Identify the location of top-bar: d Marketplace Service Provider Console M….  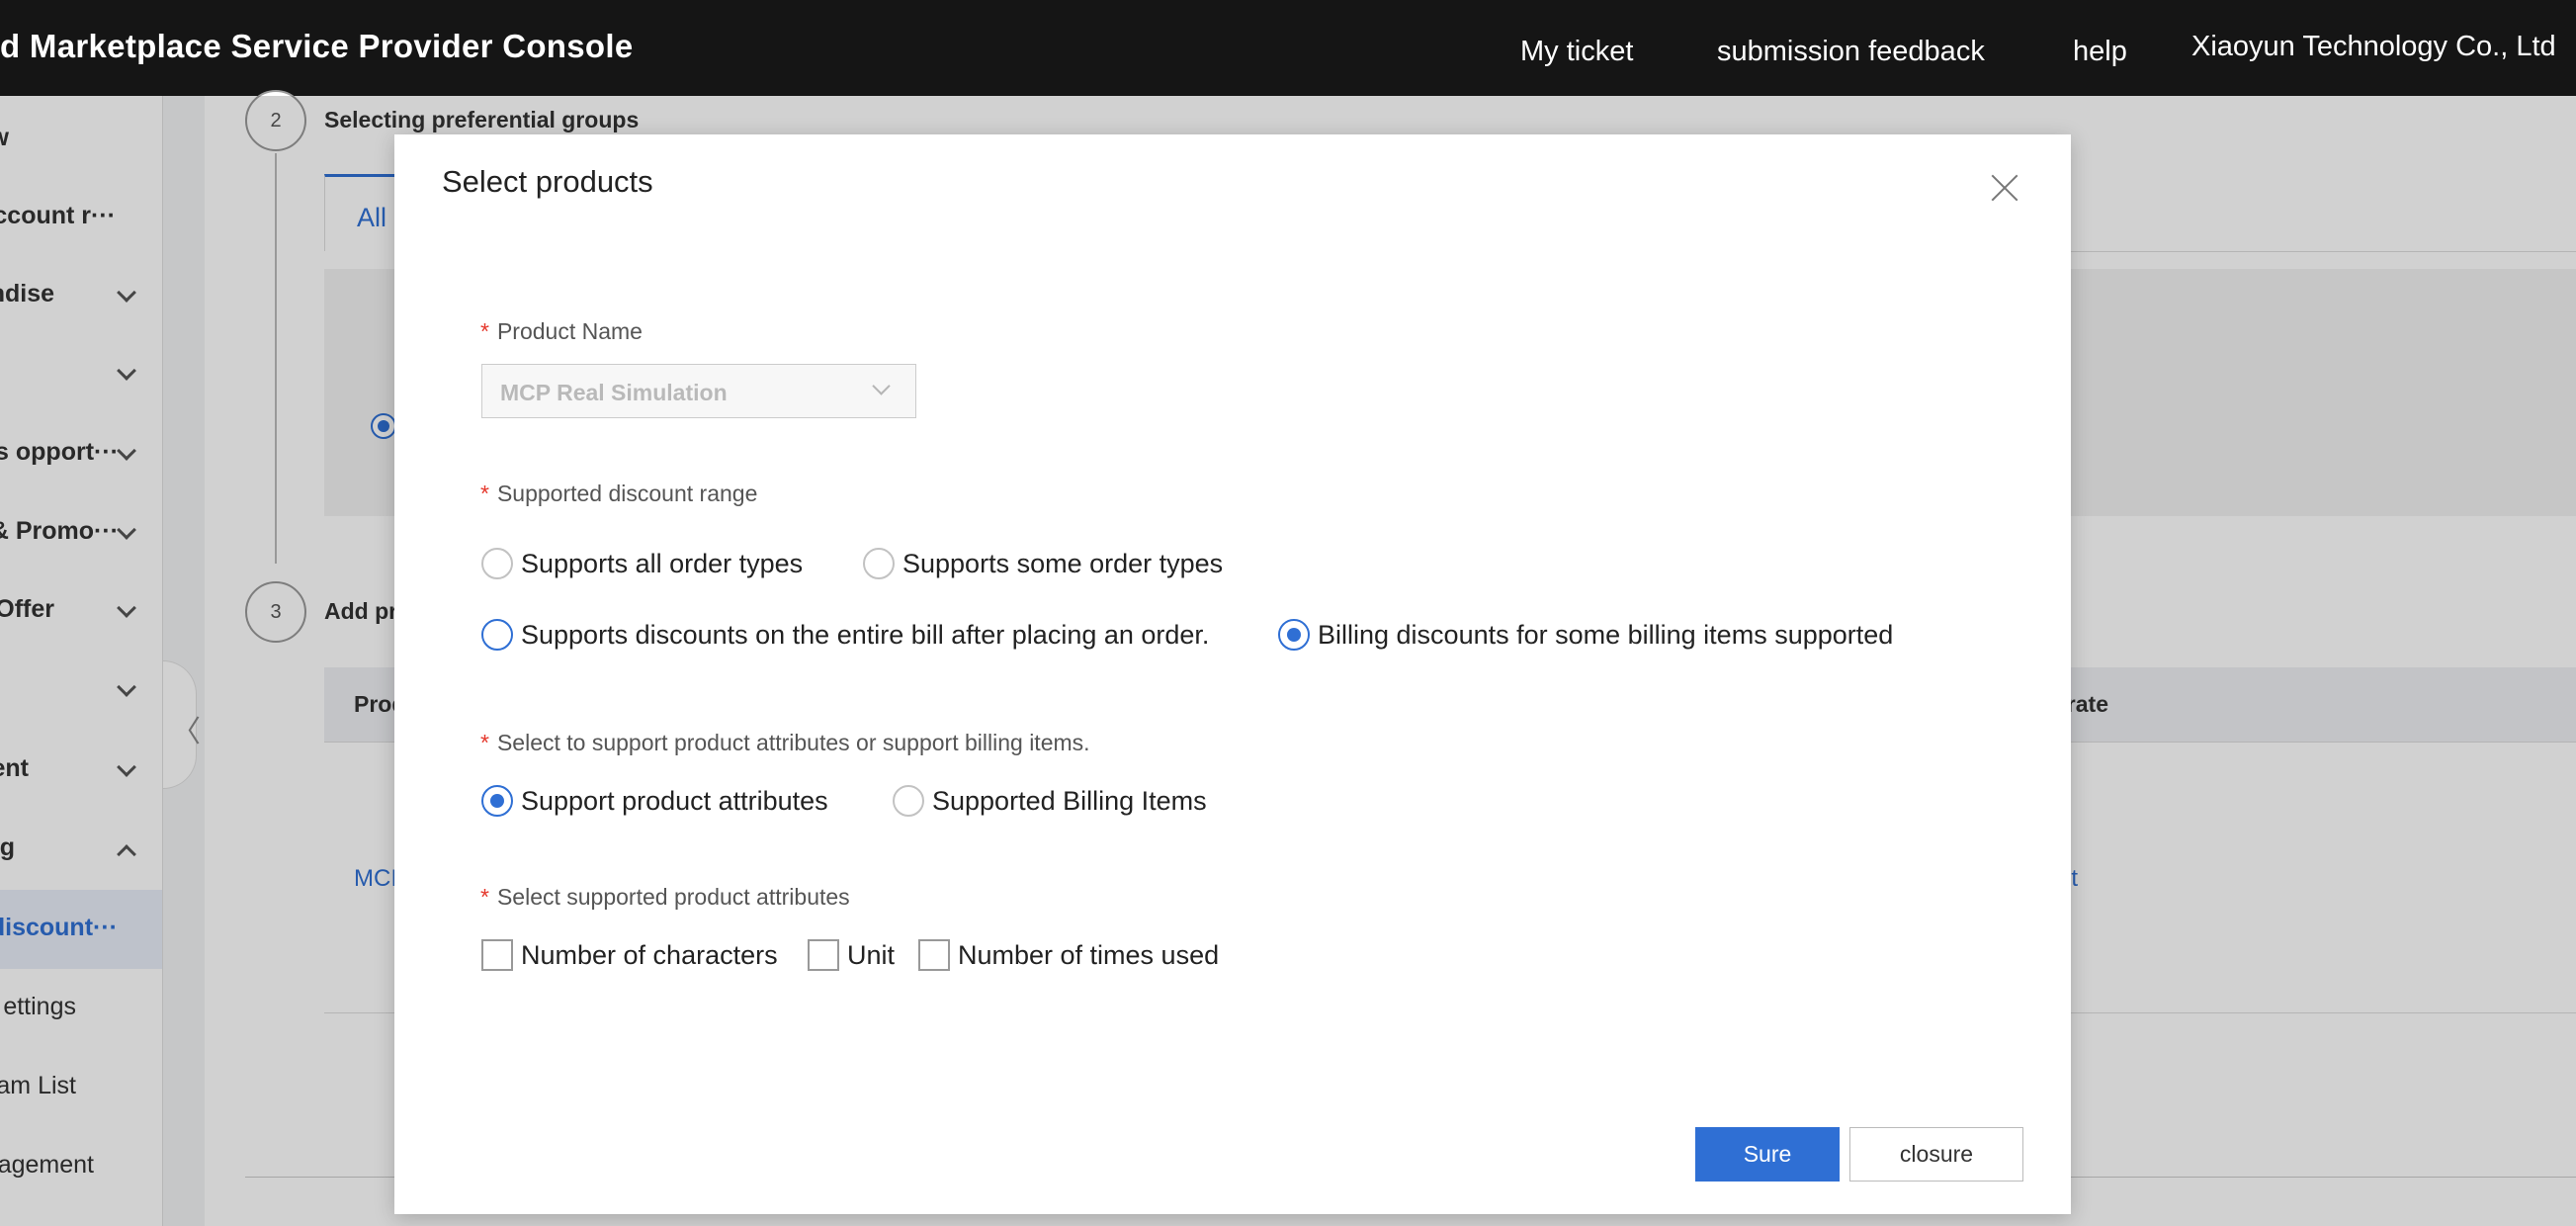
(1288, 48).